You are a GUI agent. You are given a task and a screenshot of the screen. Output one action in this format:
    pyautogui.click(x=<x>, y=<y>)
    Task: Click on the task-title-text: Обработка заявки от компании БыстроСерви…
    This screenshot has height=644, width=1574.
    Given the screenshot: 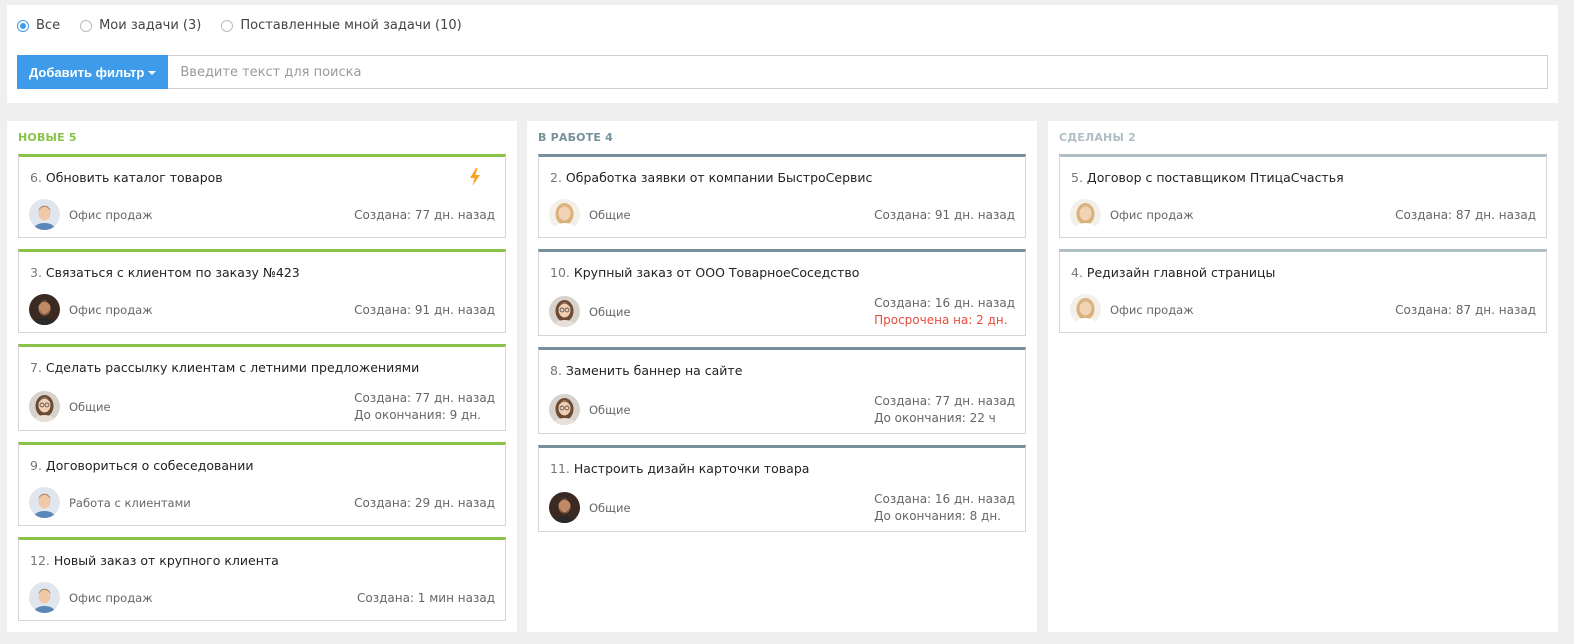 What is the action you would take?
    pyautogui.click(x=719, y=177)
    